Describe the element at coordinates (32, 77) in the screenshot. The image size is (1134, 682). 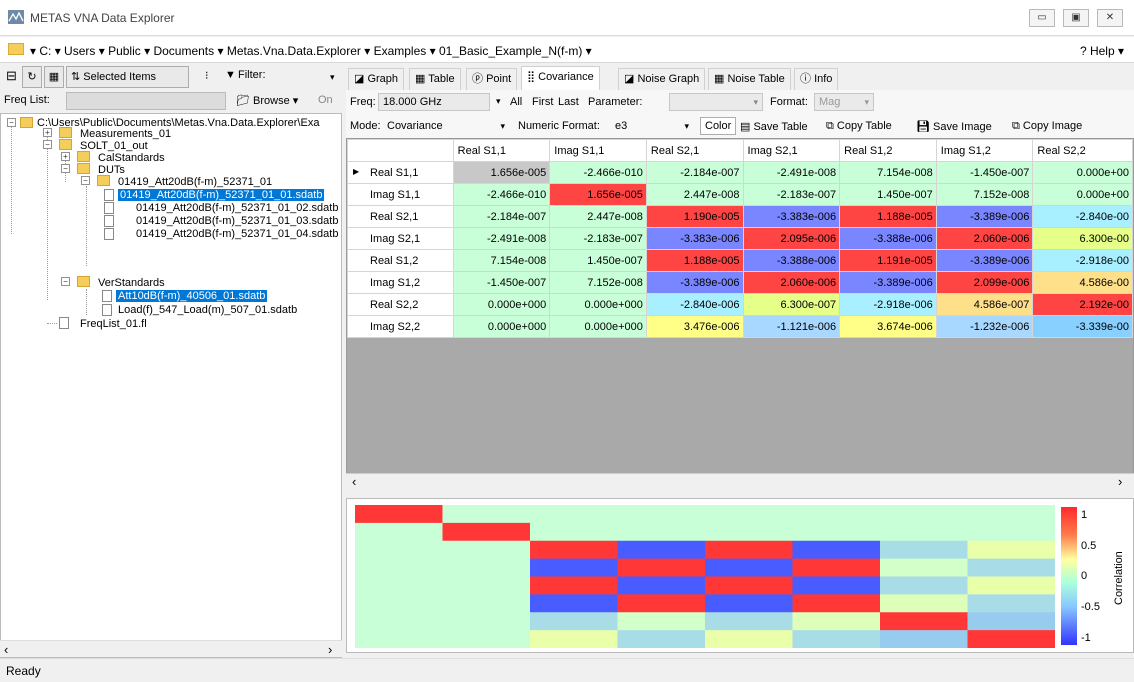
I see `refresh-icon: ↻` at that location.